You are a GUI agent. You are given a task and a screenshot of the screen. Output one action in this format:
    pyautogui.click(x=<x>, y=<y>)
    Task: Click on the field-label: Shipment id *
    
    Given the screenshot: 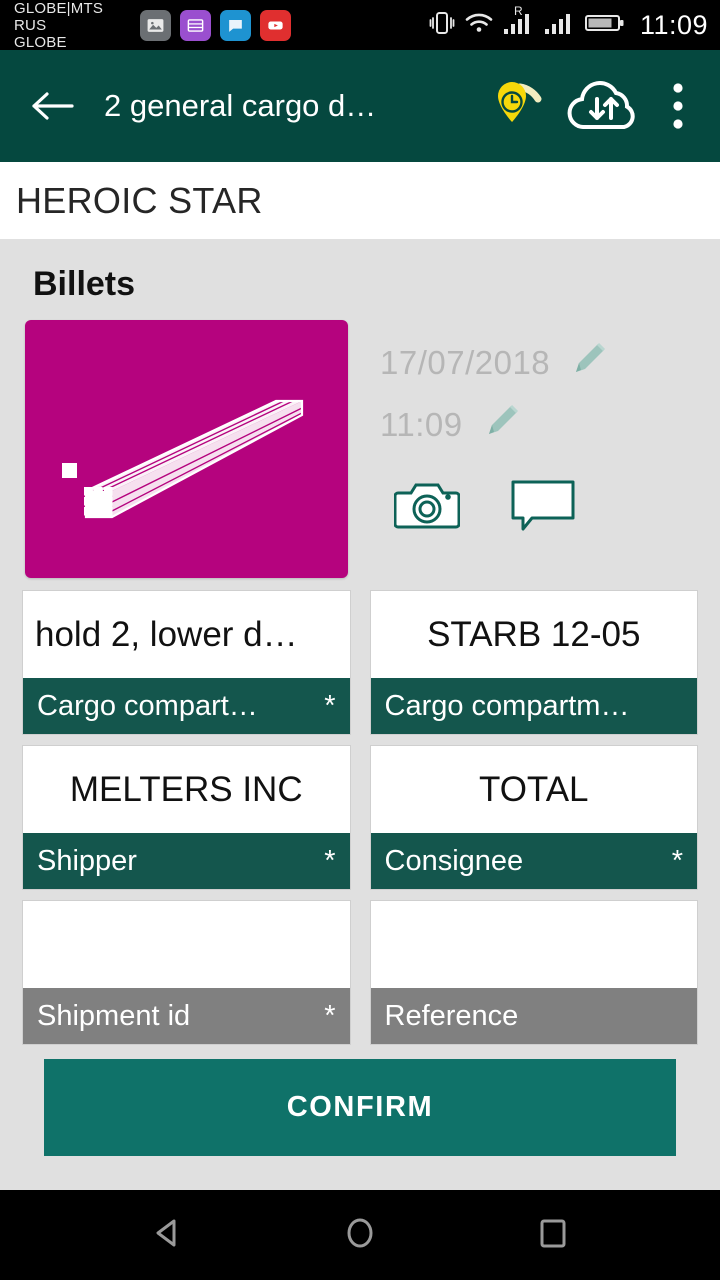 What is the action you would take?
    pyautogui.click(x=186, y=1016)
    